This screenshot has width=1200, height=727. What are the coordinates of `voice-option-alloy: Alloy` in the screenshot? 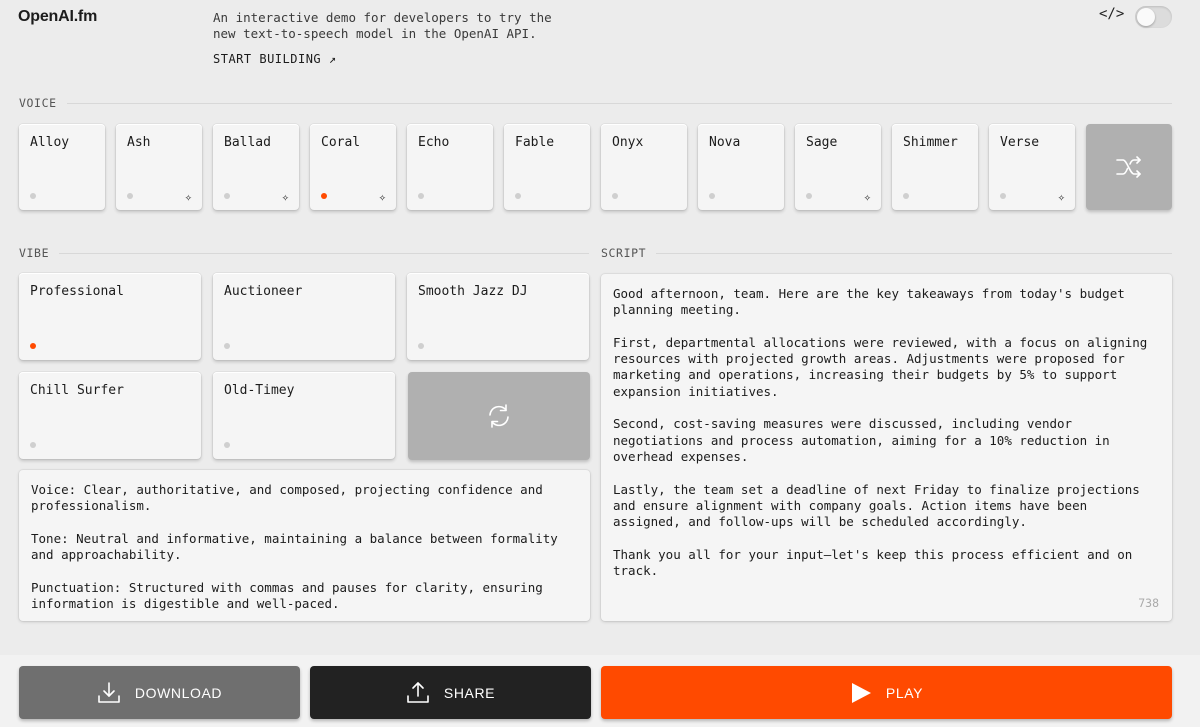 It's located at (62, 167).